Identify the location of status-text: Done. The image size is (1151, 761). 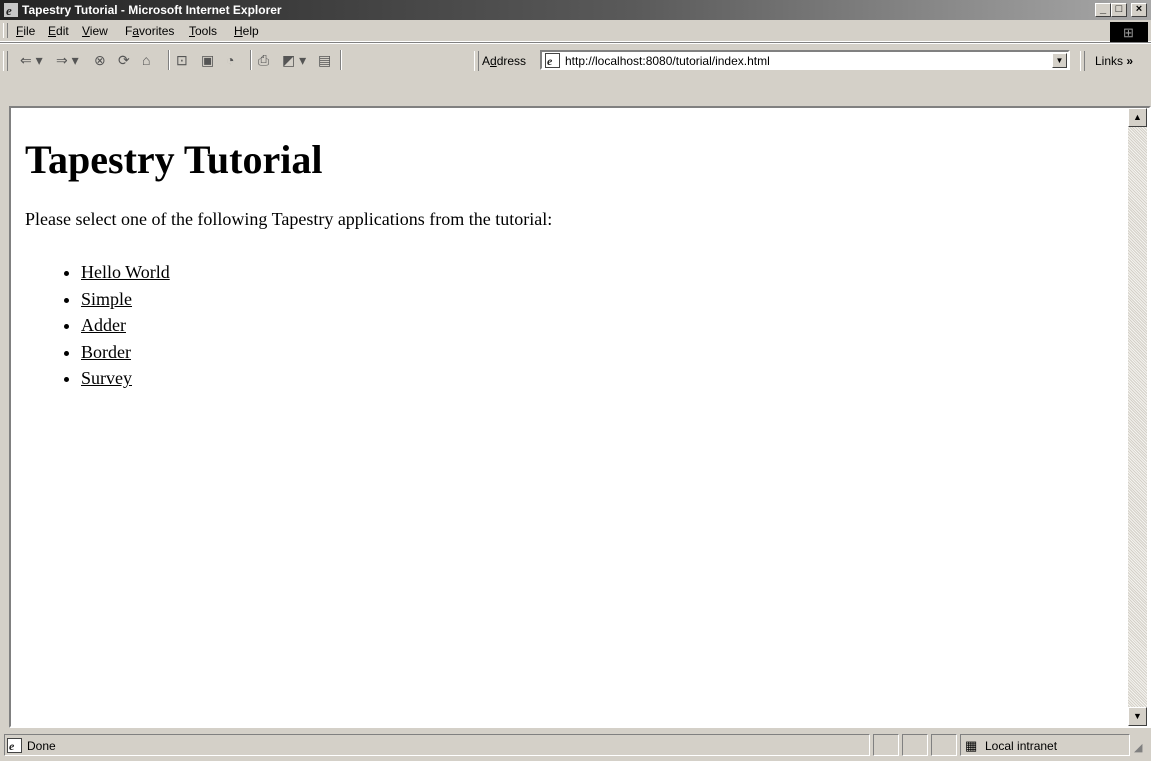
(41, 746).